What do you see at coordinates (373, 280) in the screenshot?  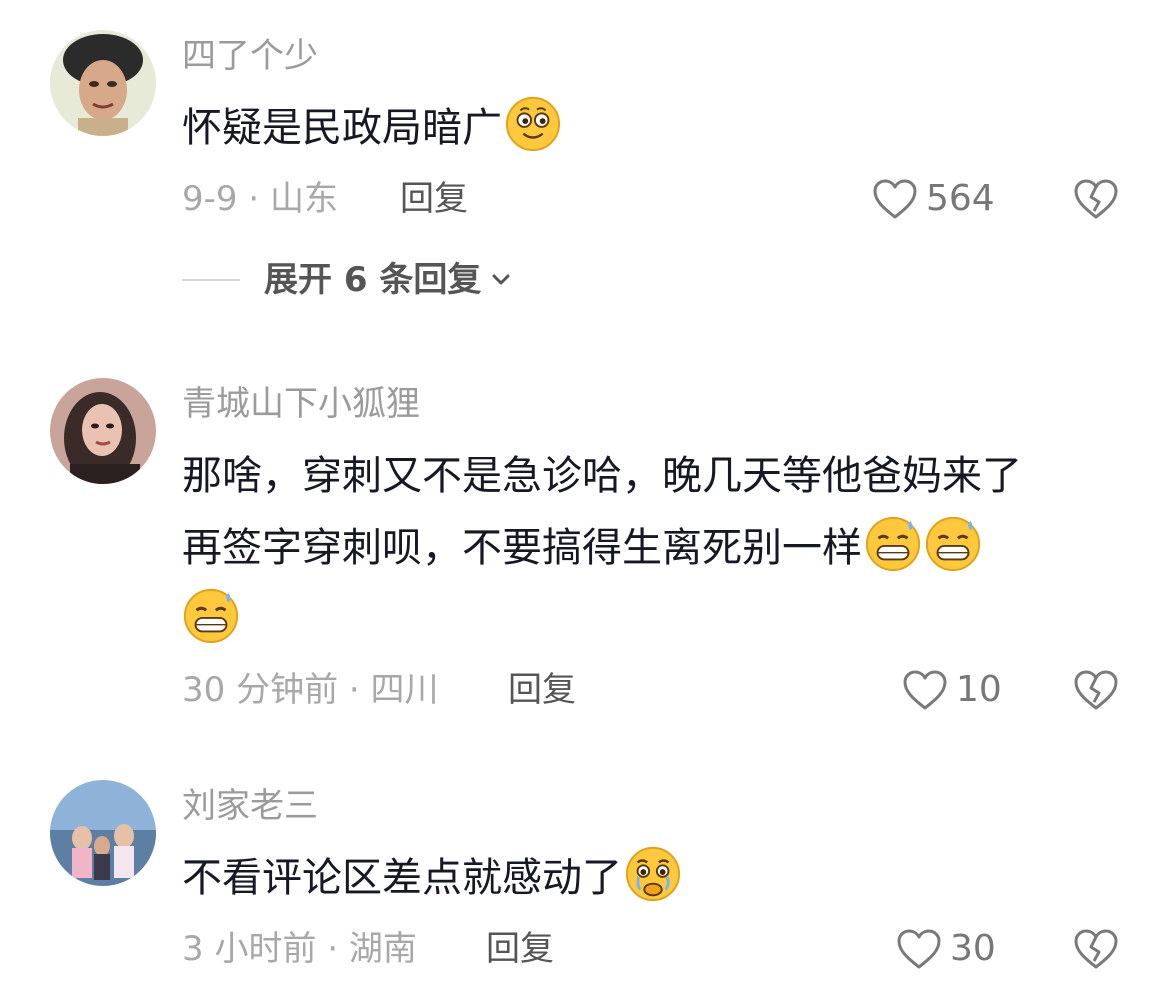 I see `expand-replies-label: 展开 6 条回复` at bounding box center [373, 280].